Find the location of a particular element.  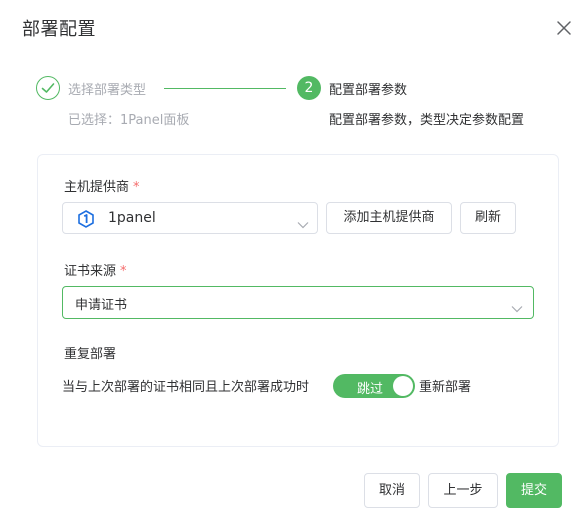

close-icon is located at coordinates (564, 28).